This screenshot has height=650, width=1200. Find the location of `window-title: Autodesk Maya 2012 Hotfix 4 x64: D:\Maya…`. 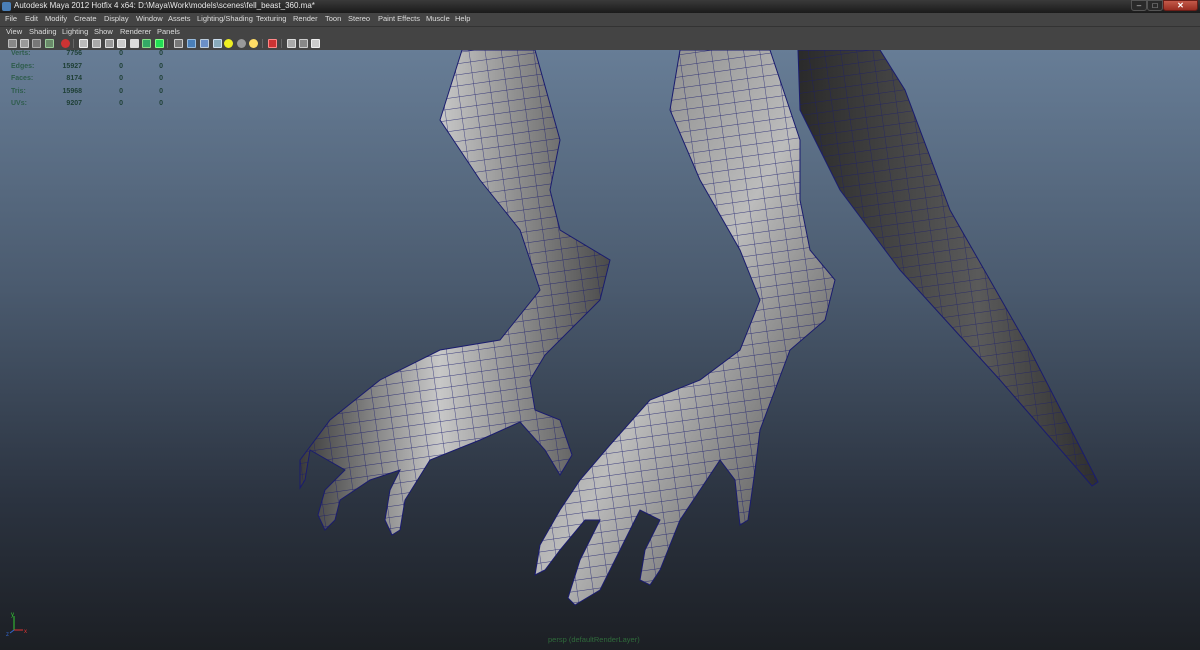

window-title: Autodesk Maya 2012 Hotfix 4 x64: D:\Maya… is located at coordinates (164, 5).